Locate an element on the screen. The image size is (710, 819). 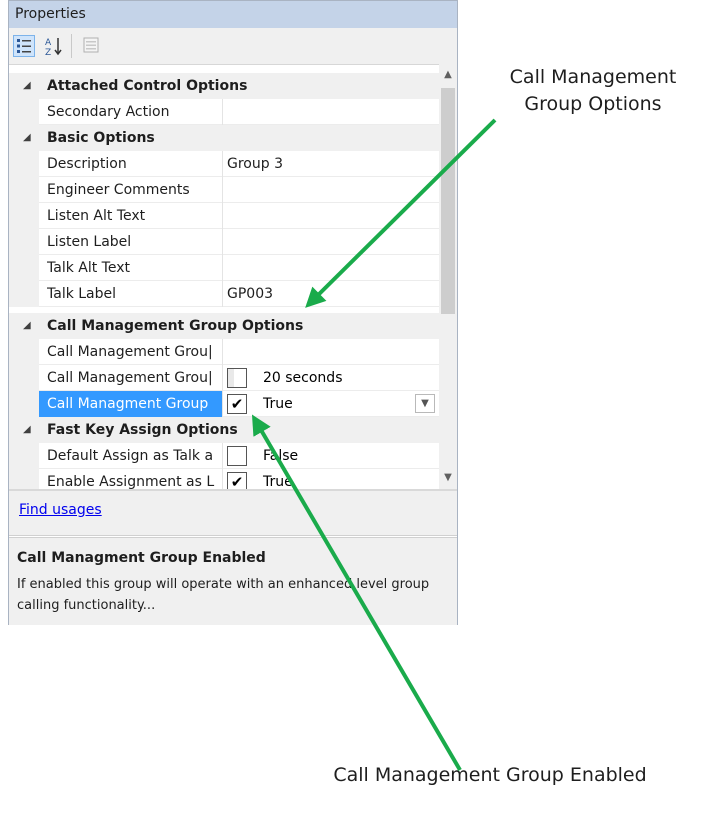
annotation-line: Call Management is located at coordinates (593, 77).